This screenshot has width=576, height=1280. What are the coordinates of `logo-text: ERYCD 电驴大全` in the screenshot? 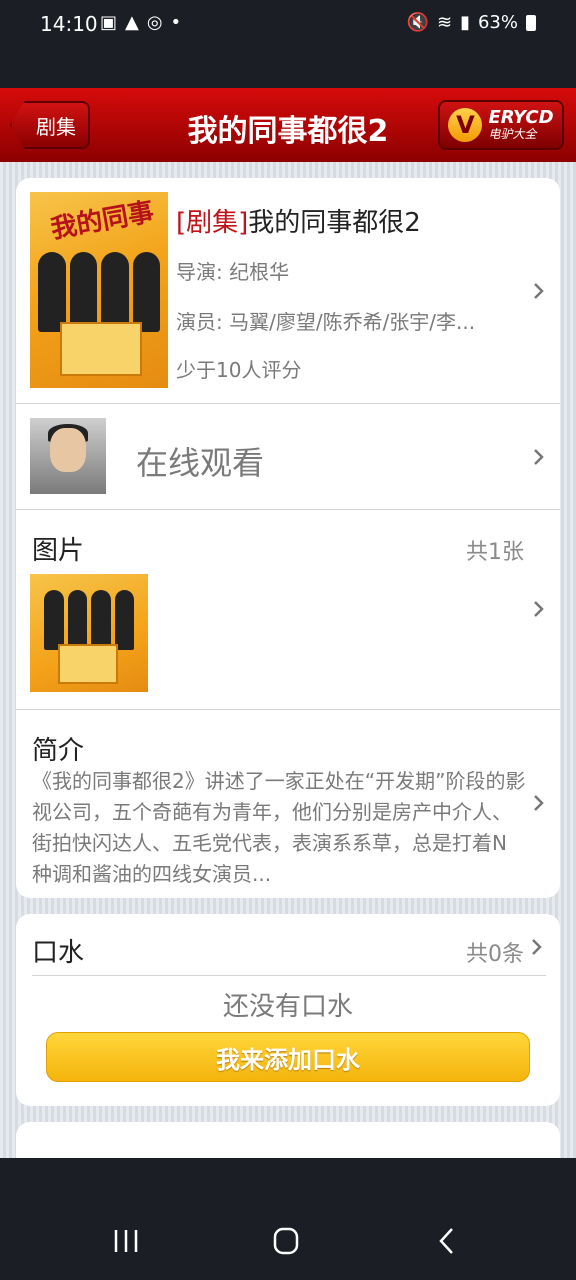 It's located at (521, 124).